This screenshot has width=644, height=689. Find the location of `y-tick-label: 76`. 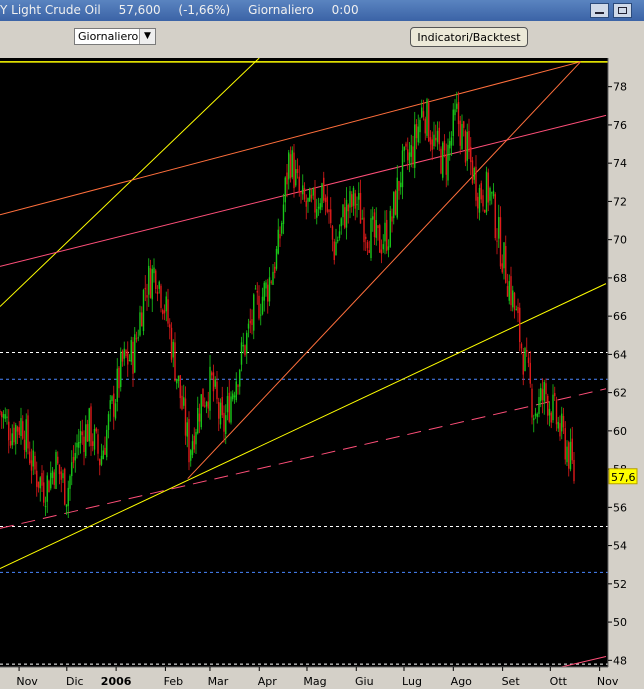

y-tick-label: 76 is located at coordinates (620, 125).